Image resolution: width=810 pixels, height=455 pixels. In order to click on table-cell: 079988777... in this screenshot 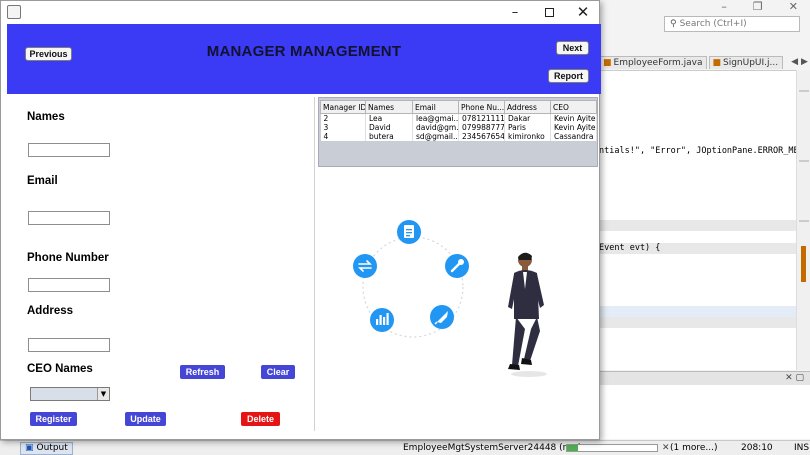, I will do `click(481, 127)`.